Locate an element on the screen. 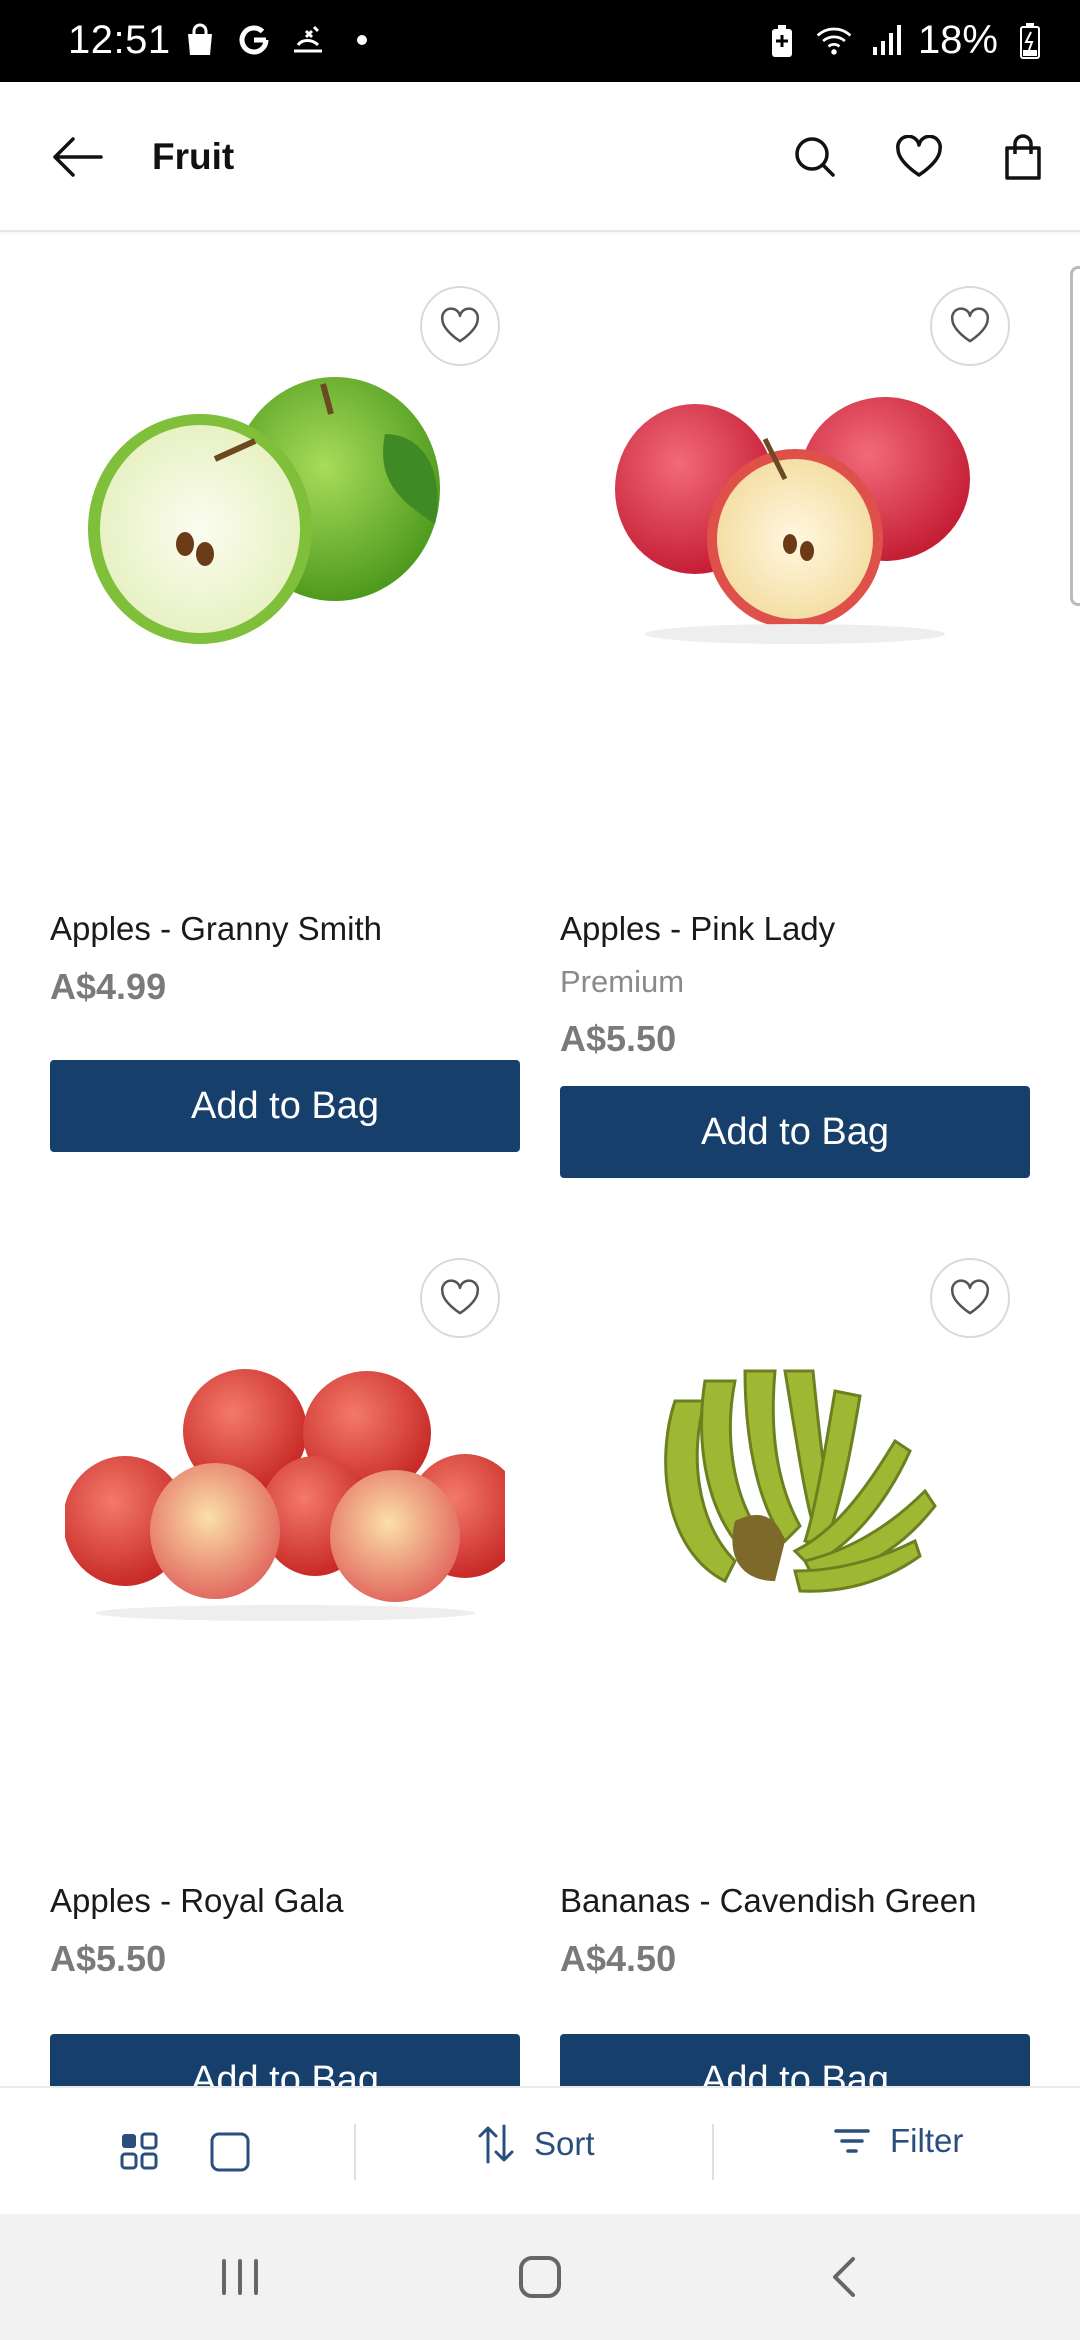 The image size is (1080, 2340). grid-icon is located at coordinates (139, 2151).